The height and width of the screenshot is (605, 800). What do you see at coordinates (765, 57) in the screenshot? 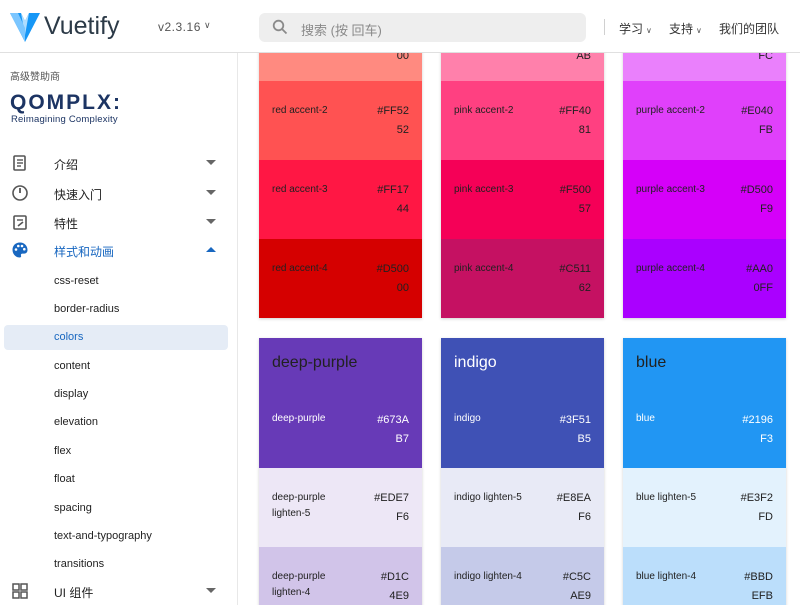
I see `swatch-hex: FC` at bounding box center [765, 57].